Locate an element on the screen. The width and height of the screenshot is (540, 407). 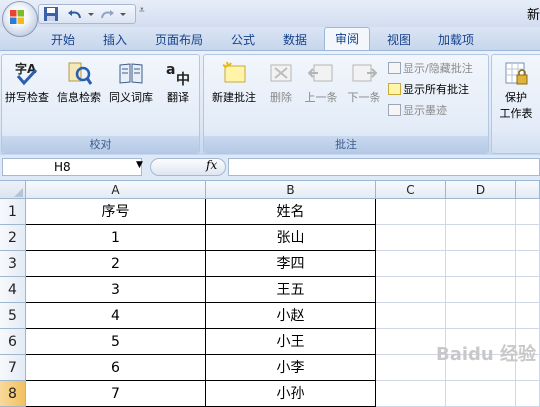
cell-c5 is located at coordinates (411, 316).